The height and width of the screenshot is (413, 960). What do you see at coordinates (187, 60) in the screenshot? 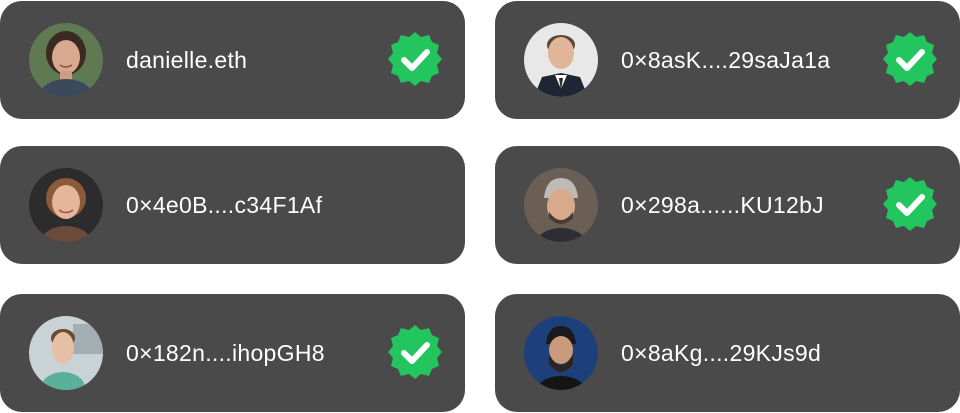
I see `account-address: danielle.eth` at bounding box center [187, 60].